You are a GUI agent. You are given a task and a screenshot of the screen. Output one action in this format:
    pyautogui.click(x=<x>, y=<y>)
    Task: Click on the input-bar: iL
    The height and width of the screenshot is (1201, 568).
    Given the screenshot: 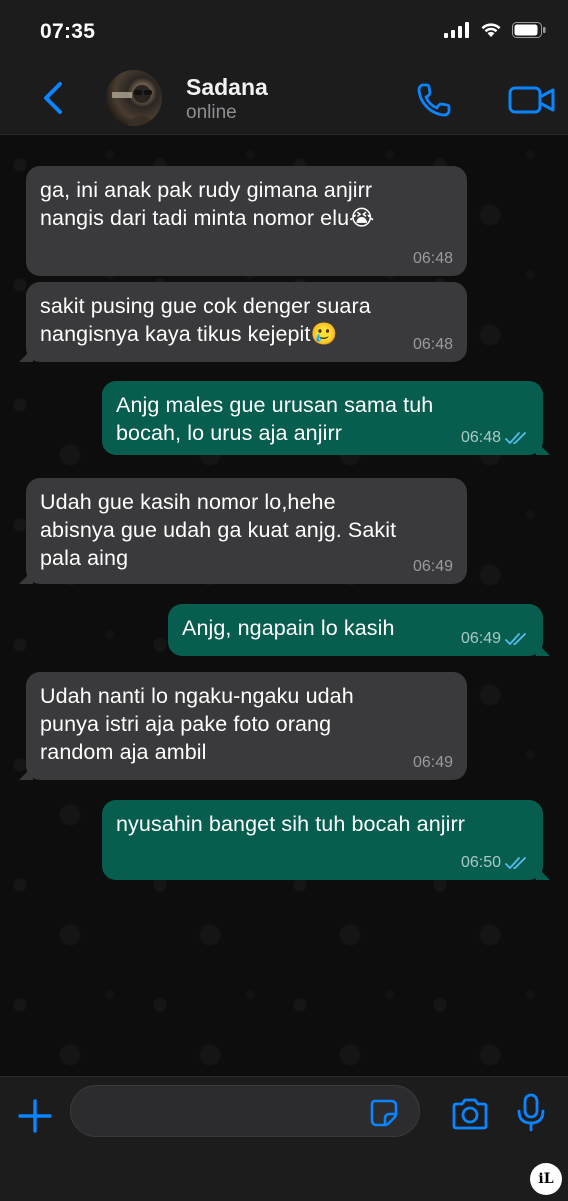 What is the action you would take?
    pyautogui.click(x=284, y=1138)
    